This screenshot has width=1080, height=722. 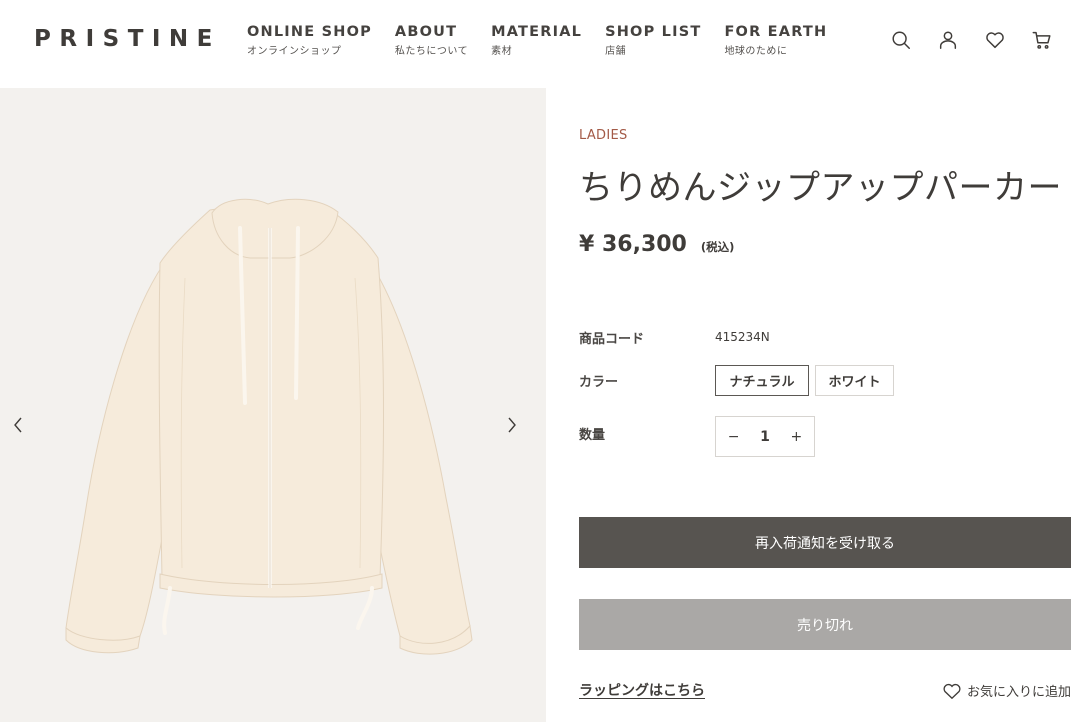 What do you see at coordinates (309, 32) in the screenshot?
I see `nav-label-en: ONLINE SHOP` at bounding box center [309, 32].